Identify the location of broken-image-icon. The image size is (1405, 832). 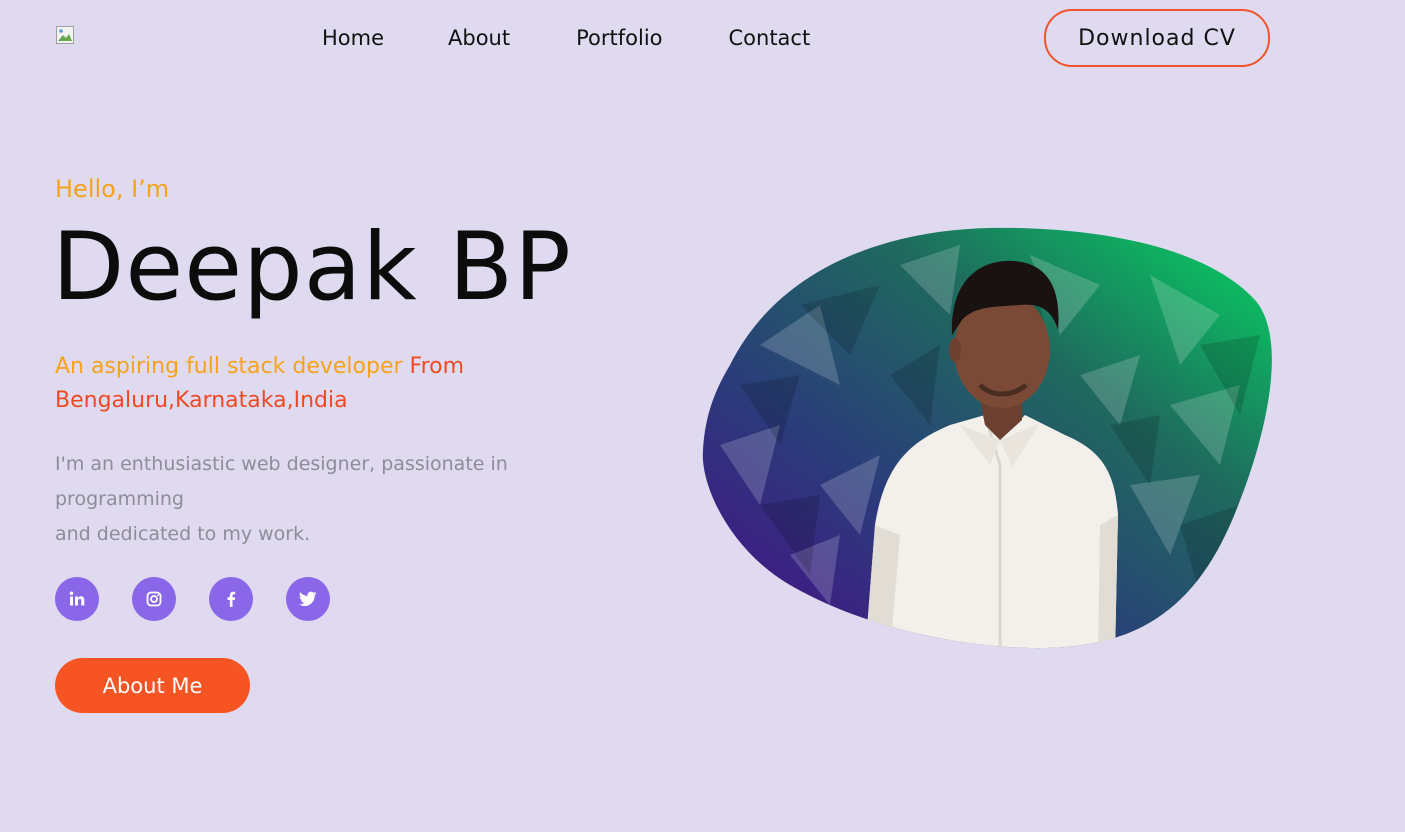
(65, 35).